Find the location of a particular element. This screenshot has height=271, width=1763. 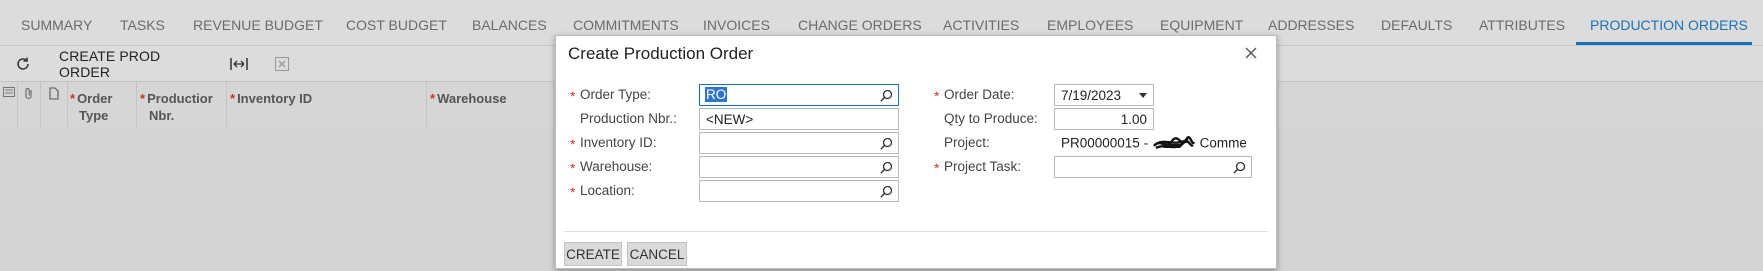

cancel-button: CANCEL is located at coordinates (657, 254).